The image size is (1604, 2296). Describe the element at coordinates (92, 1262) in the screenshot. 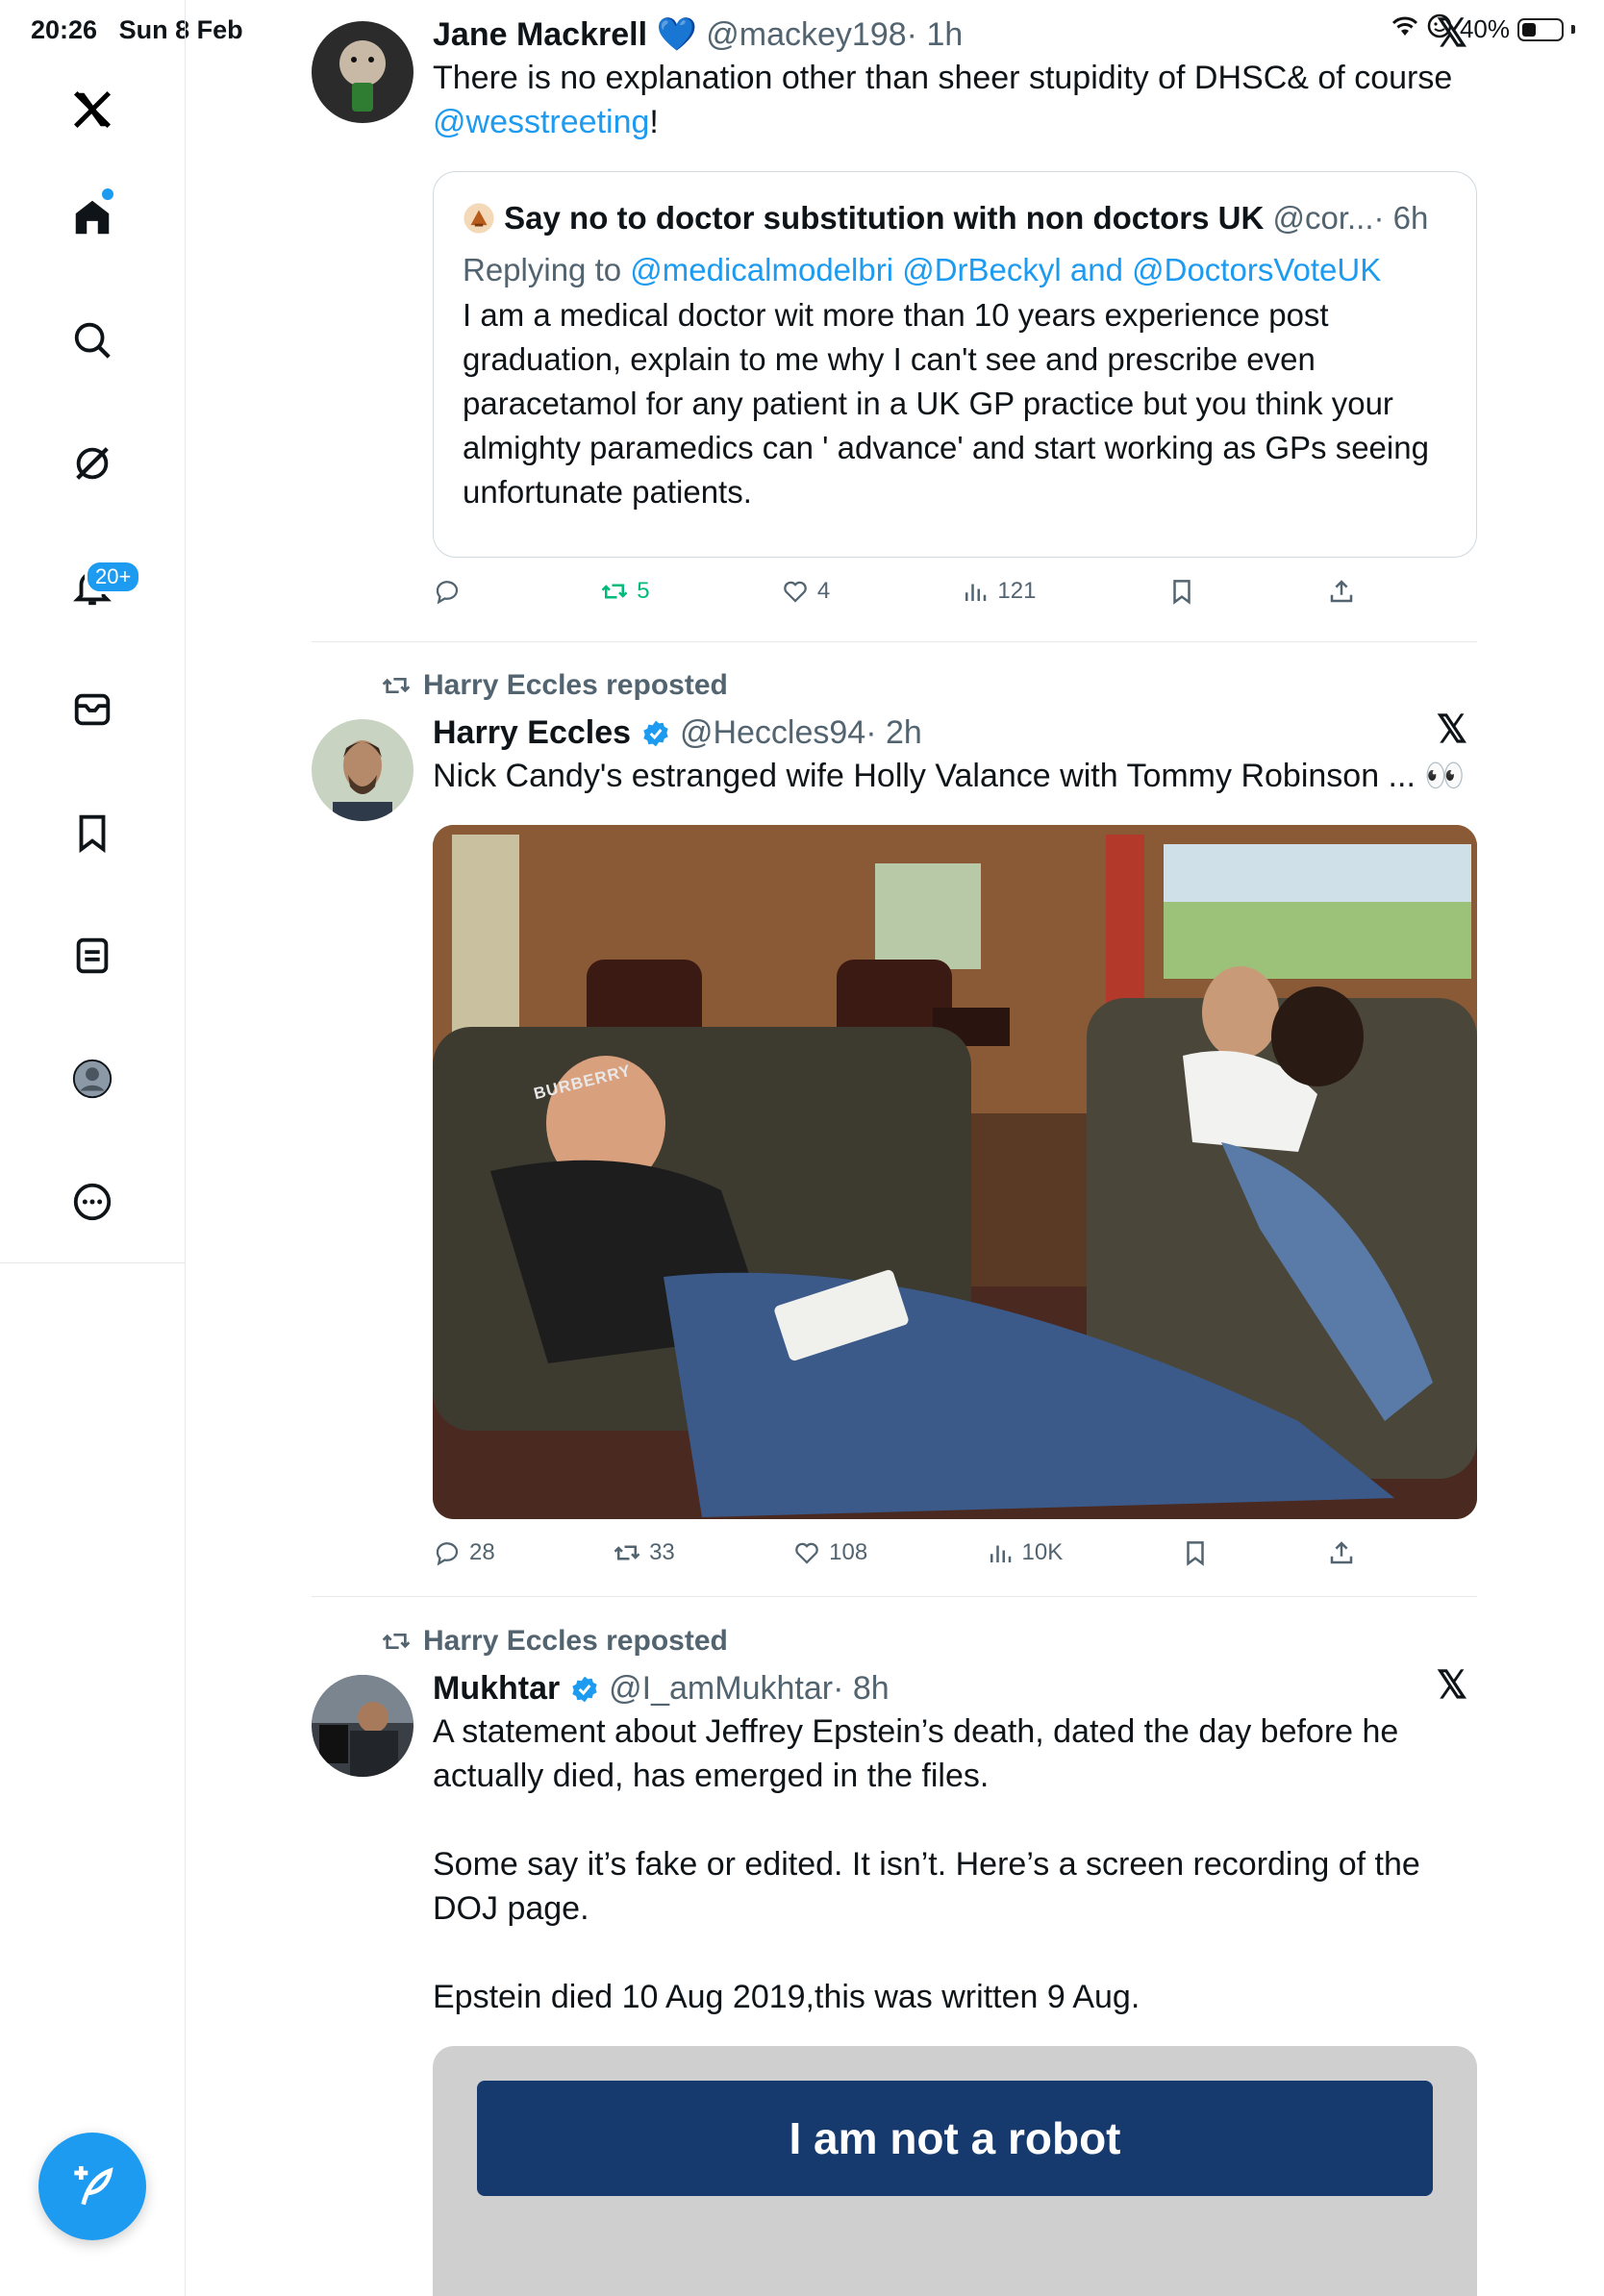

I see `sidebar-divider` at that location.